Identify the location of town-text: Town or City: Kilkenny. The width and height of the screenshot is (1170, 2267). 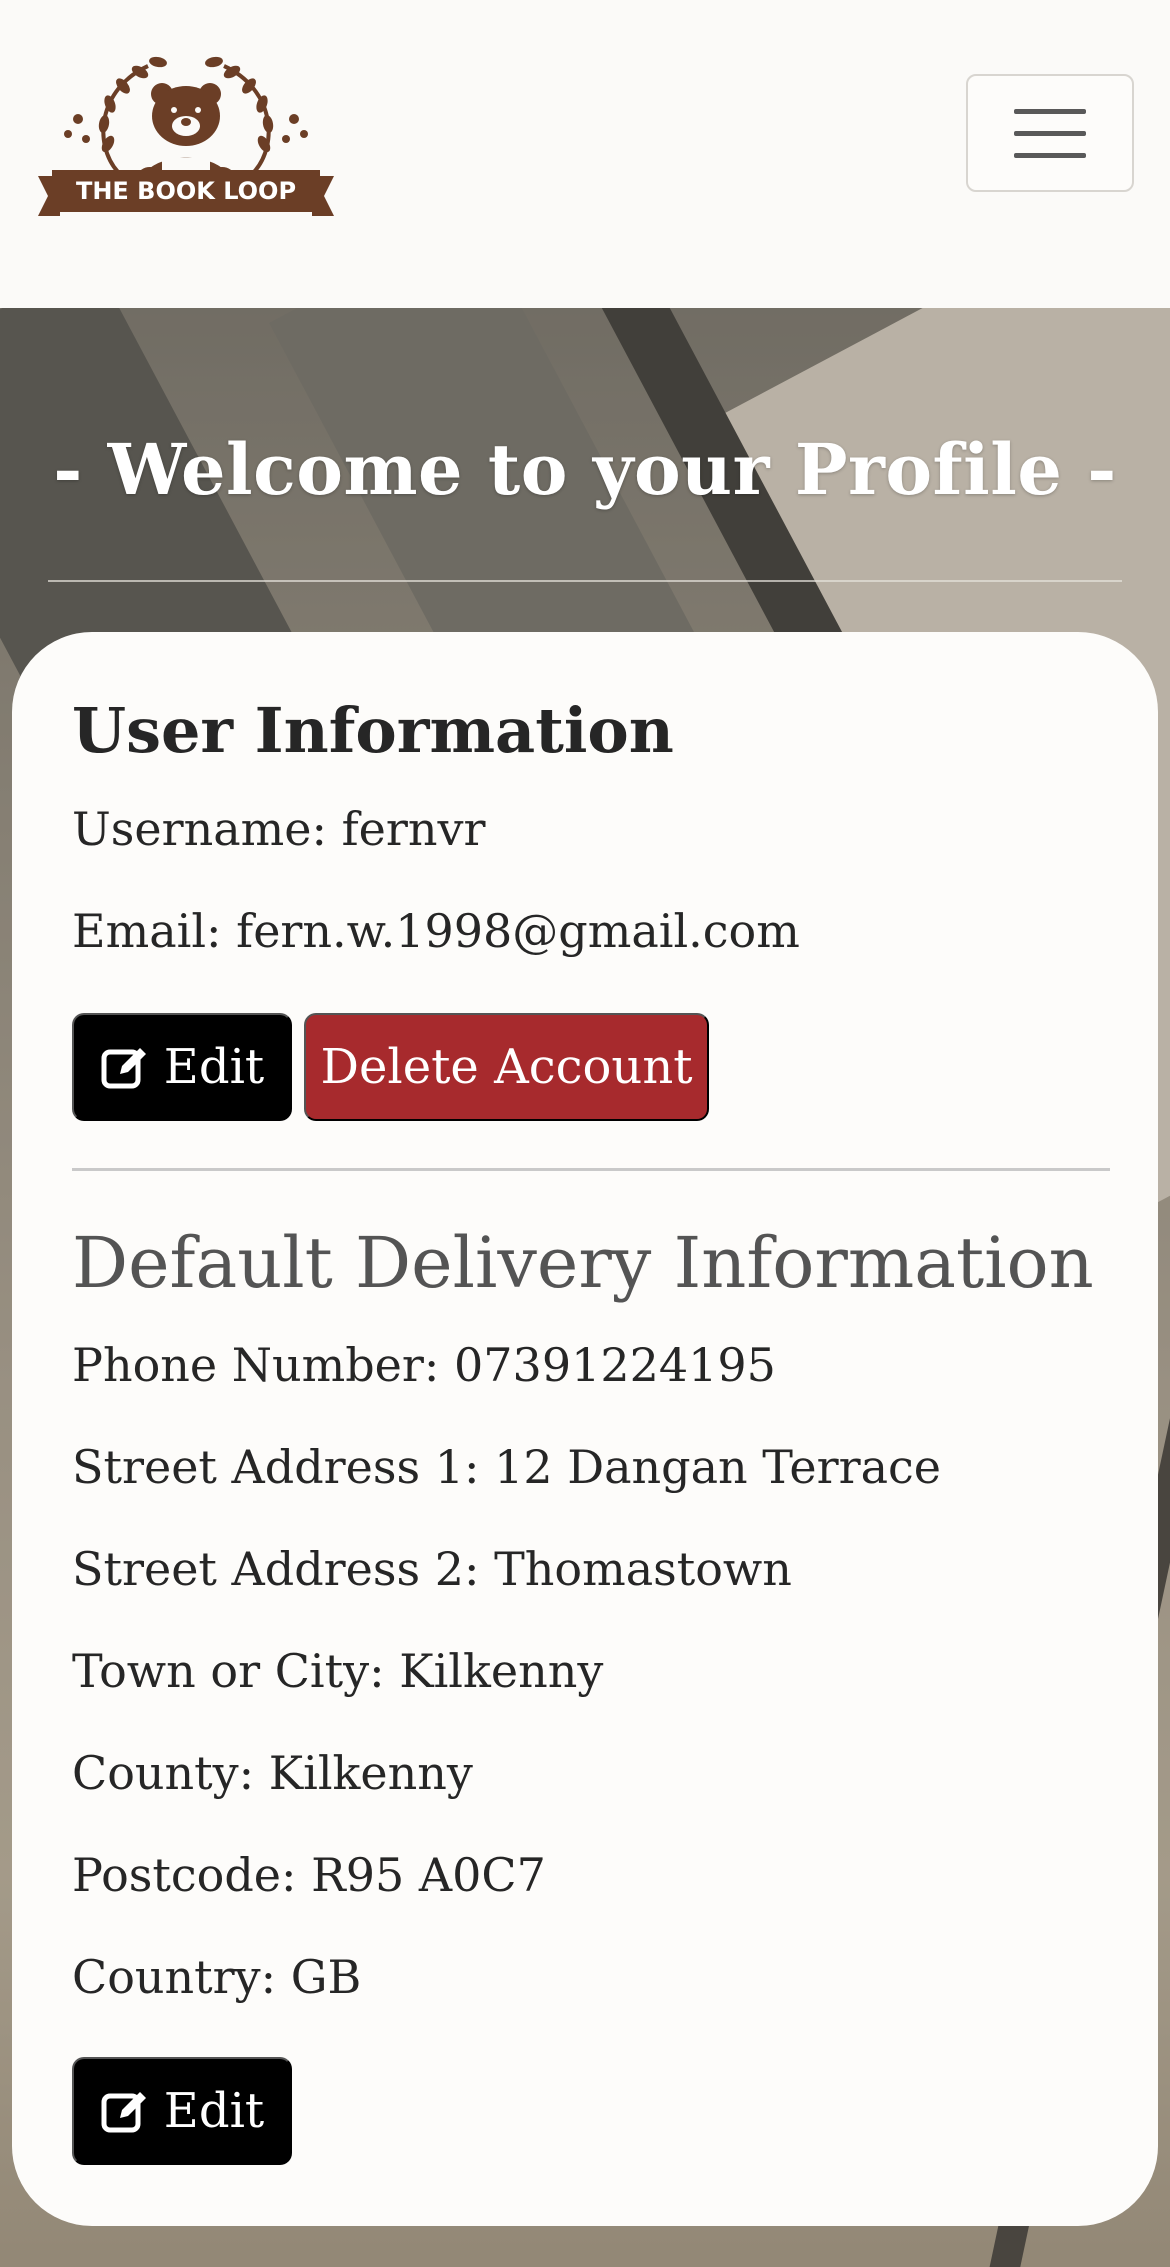
(338, 1671).